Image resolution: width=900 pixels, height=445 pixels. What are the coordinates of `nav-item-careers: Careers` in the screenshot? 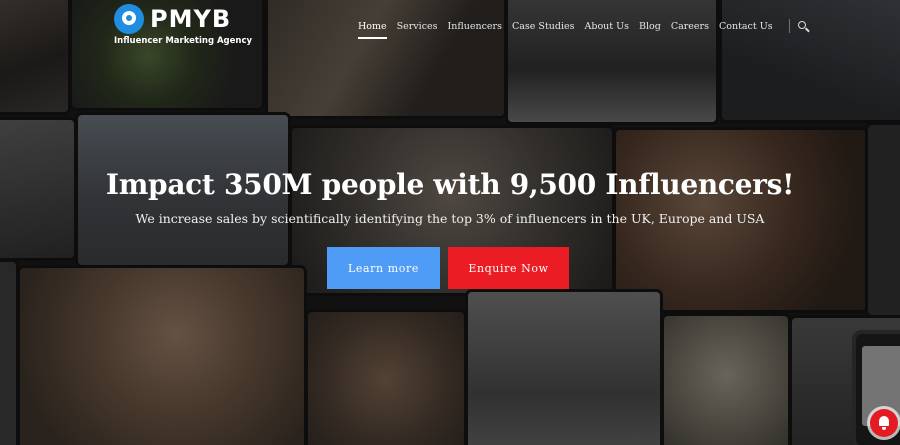 It's located at (690, 26).